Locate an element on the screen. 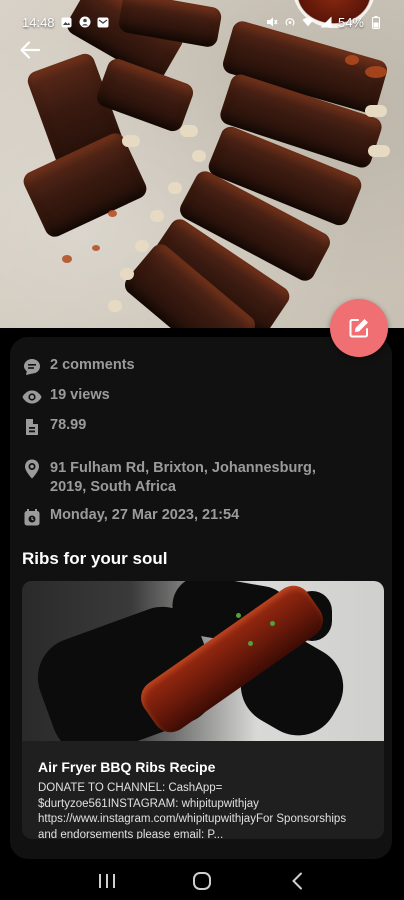 This screenshot has width=404, height=900. eye-icon is located at coordinates (32, 397).